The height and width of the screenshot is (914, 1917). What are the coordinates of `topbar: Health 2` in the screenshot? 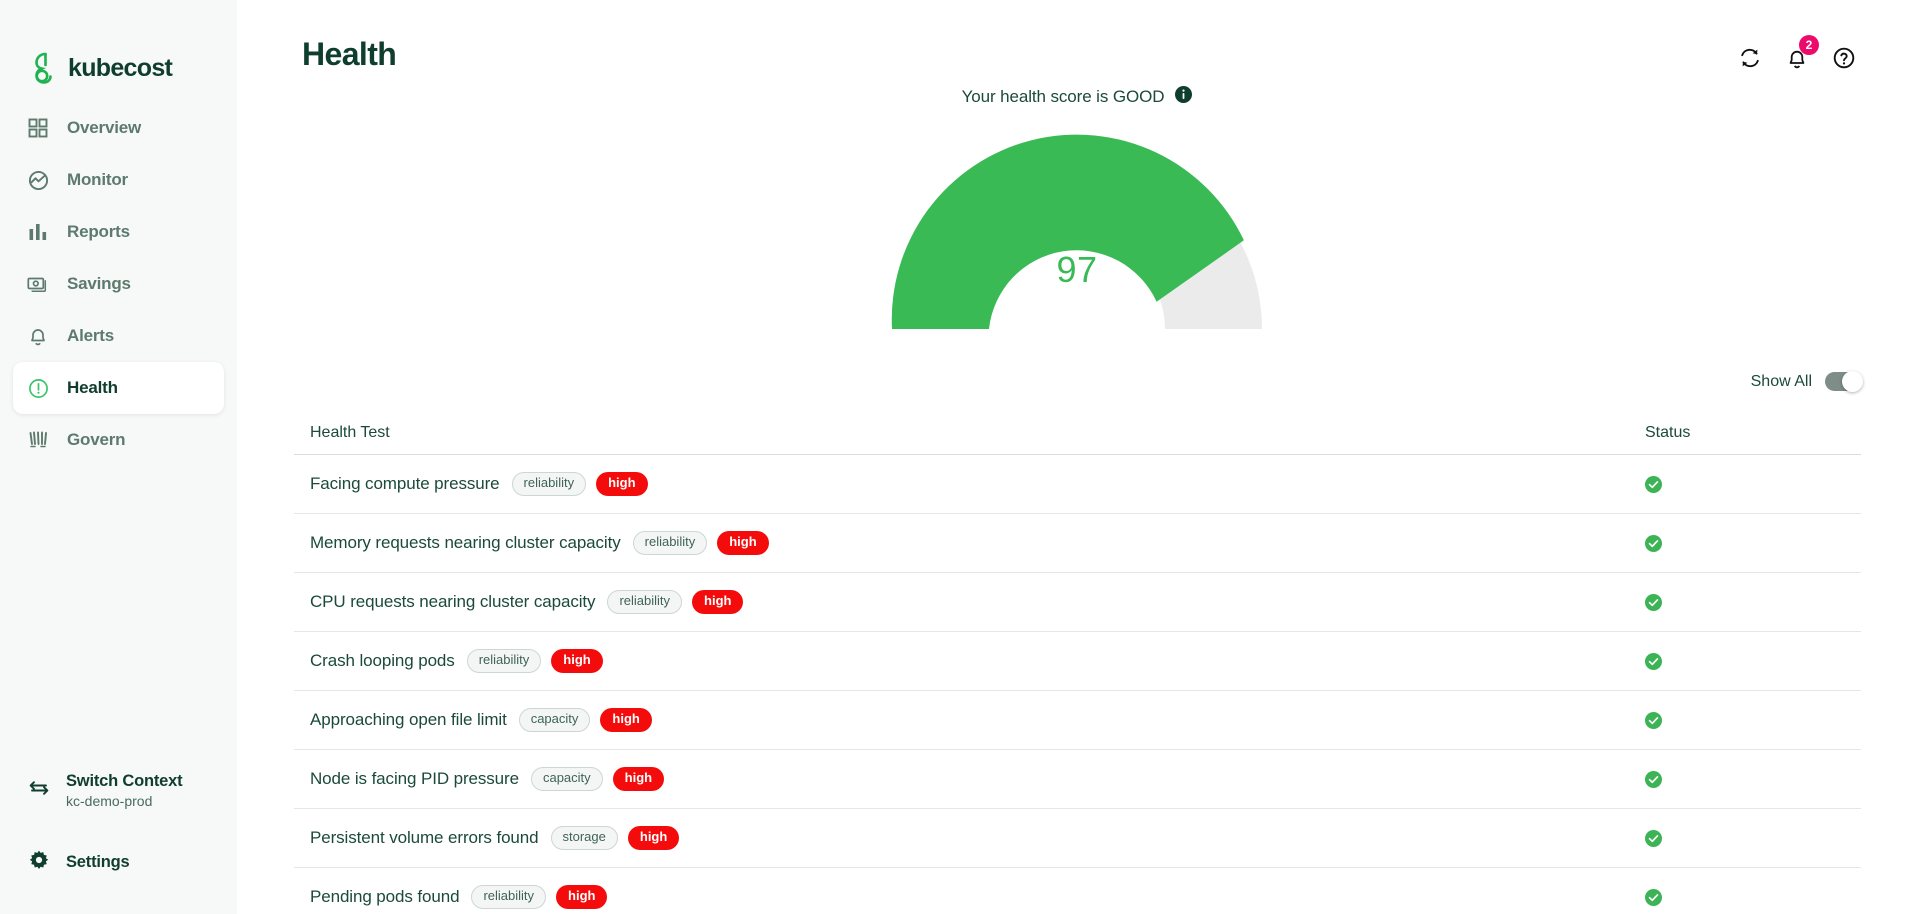 It's located at (1077, 48).